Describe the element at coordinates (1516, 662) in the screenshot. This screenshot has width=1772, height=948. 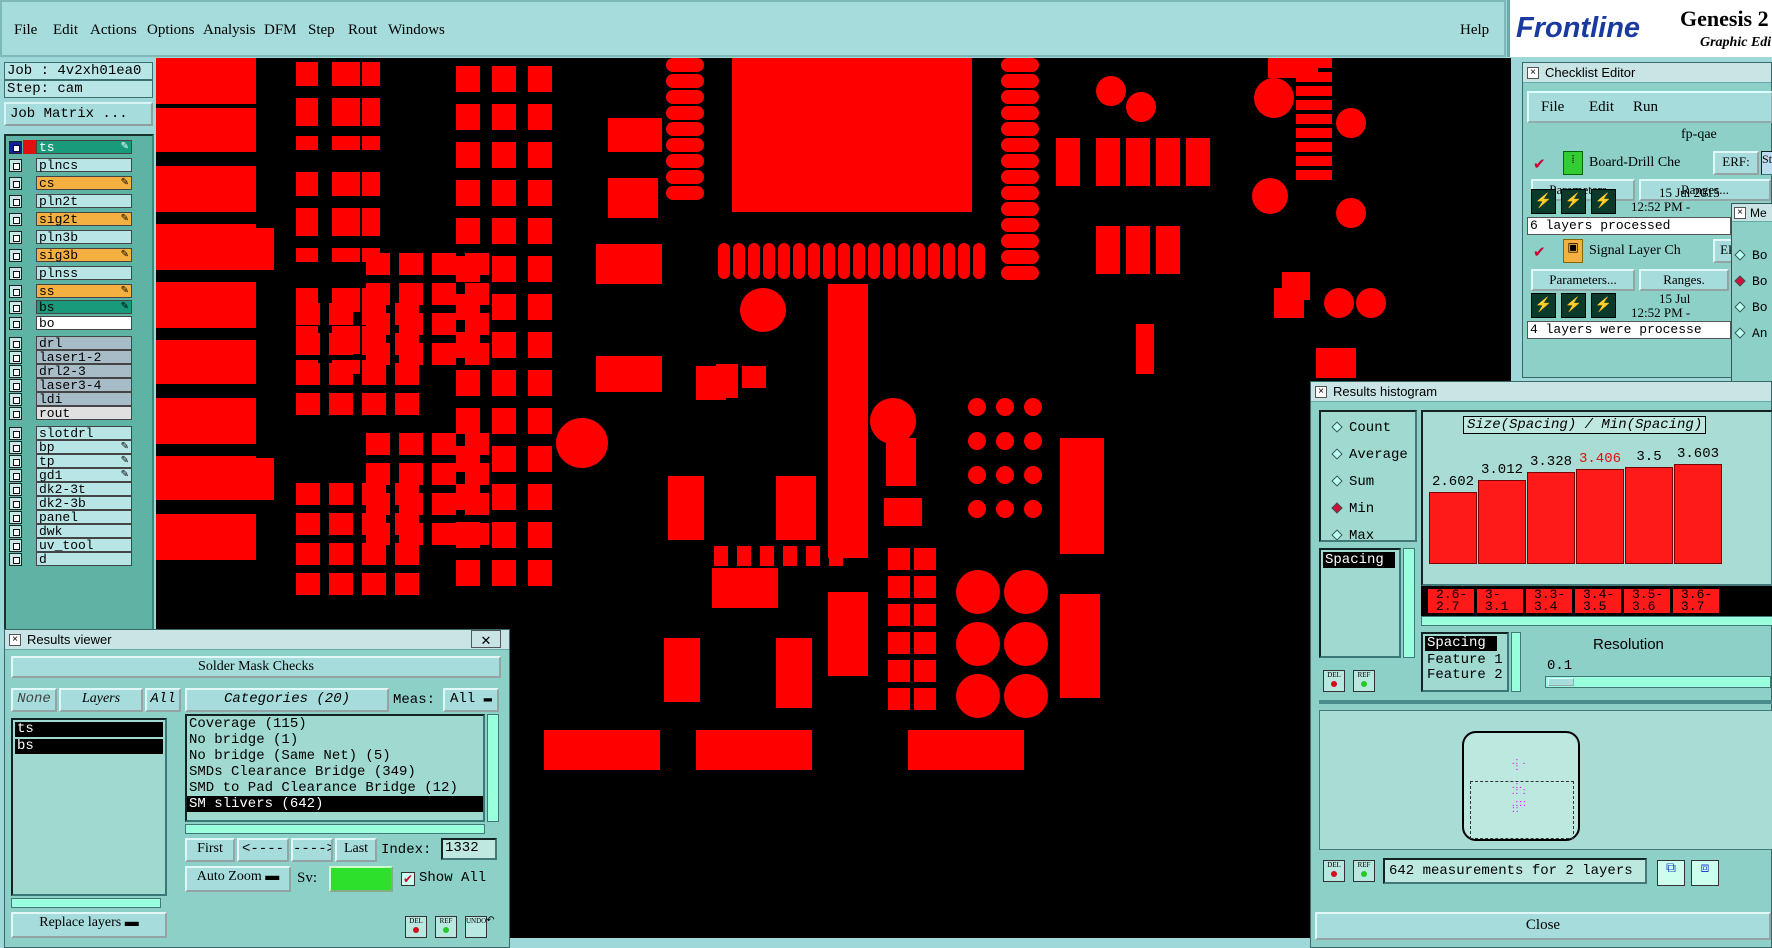
I see `axis-vscrollbar` at that location.